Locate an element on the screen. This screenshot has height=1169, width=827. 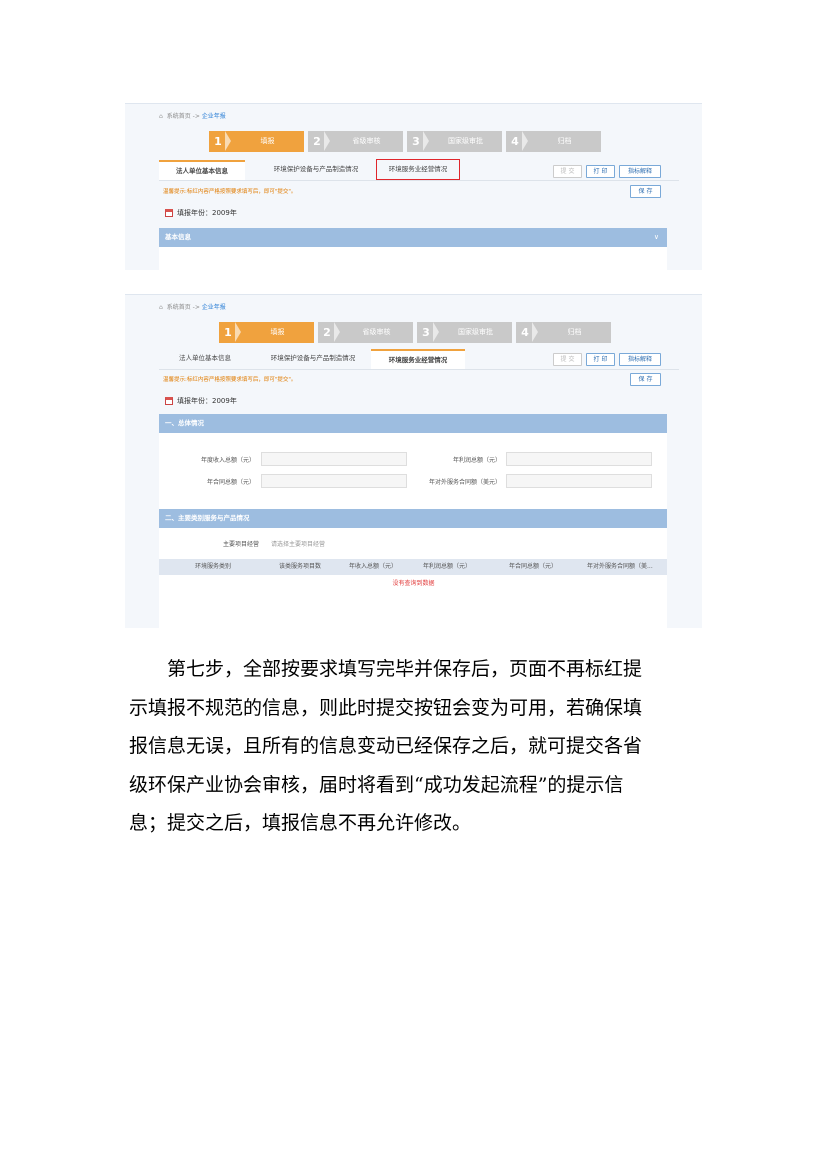
paragraph-line: 示填报不规范的信息，则此时提交按钮会变为可用，若确保填 is located at coordinates (386, 707).